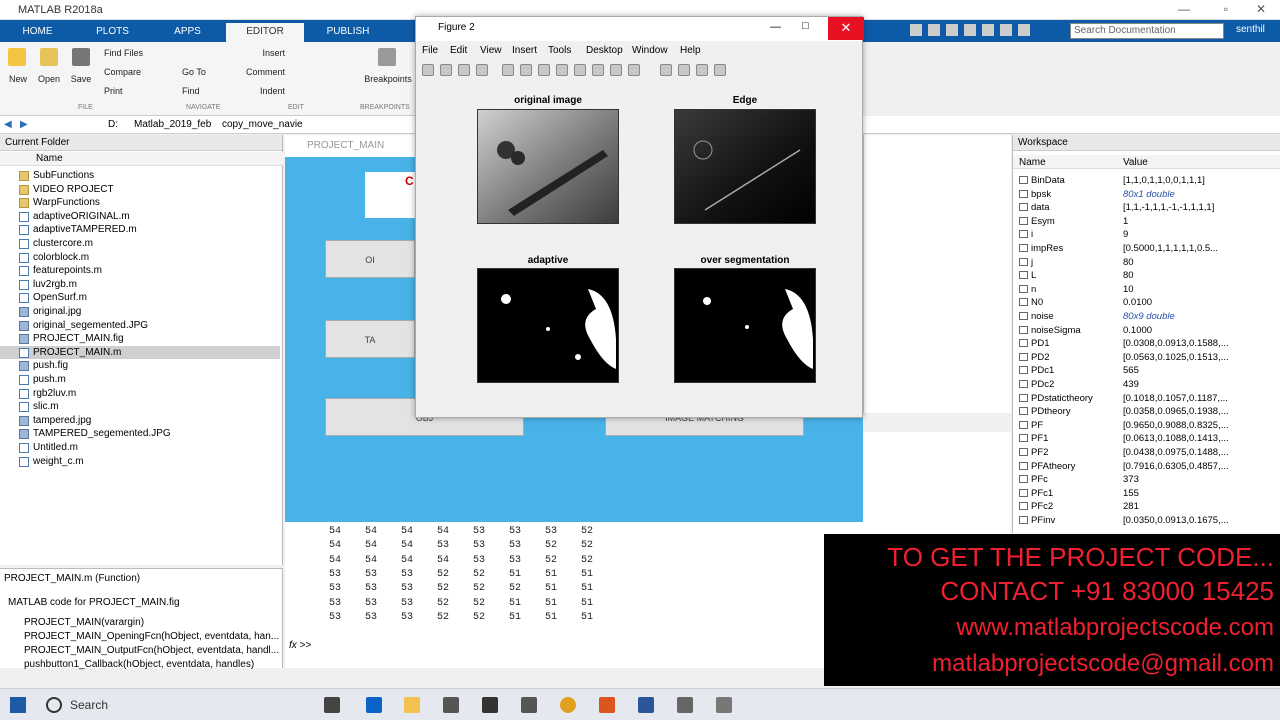 This screenshot has width=1280, height=720. I want to click on tab-plots: PLOTS, so click(112, 32).